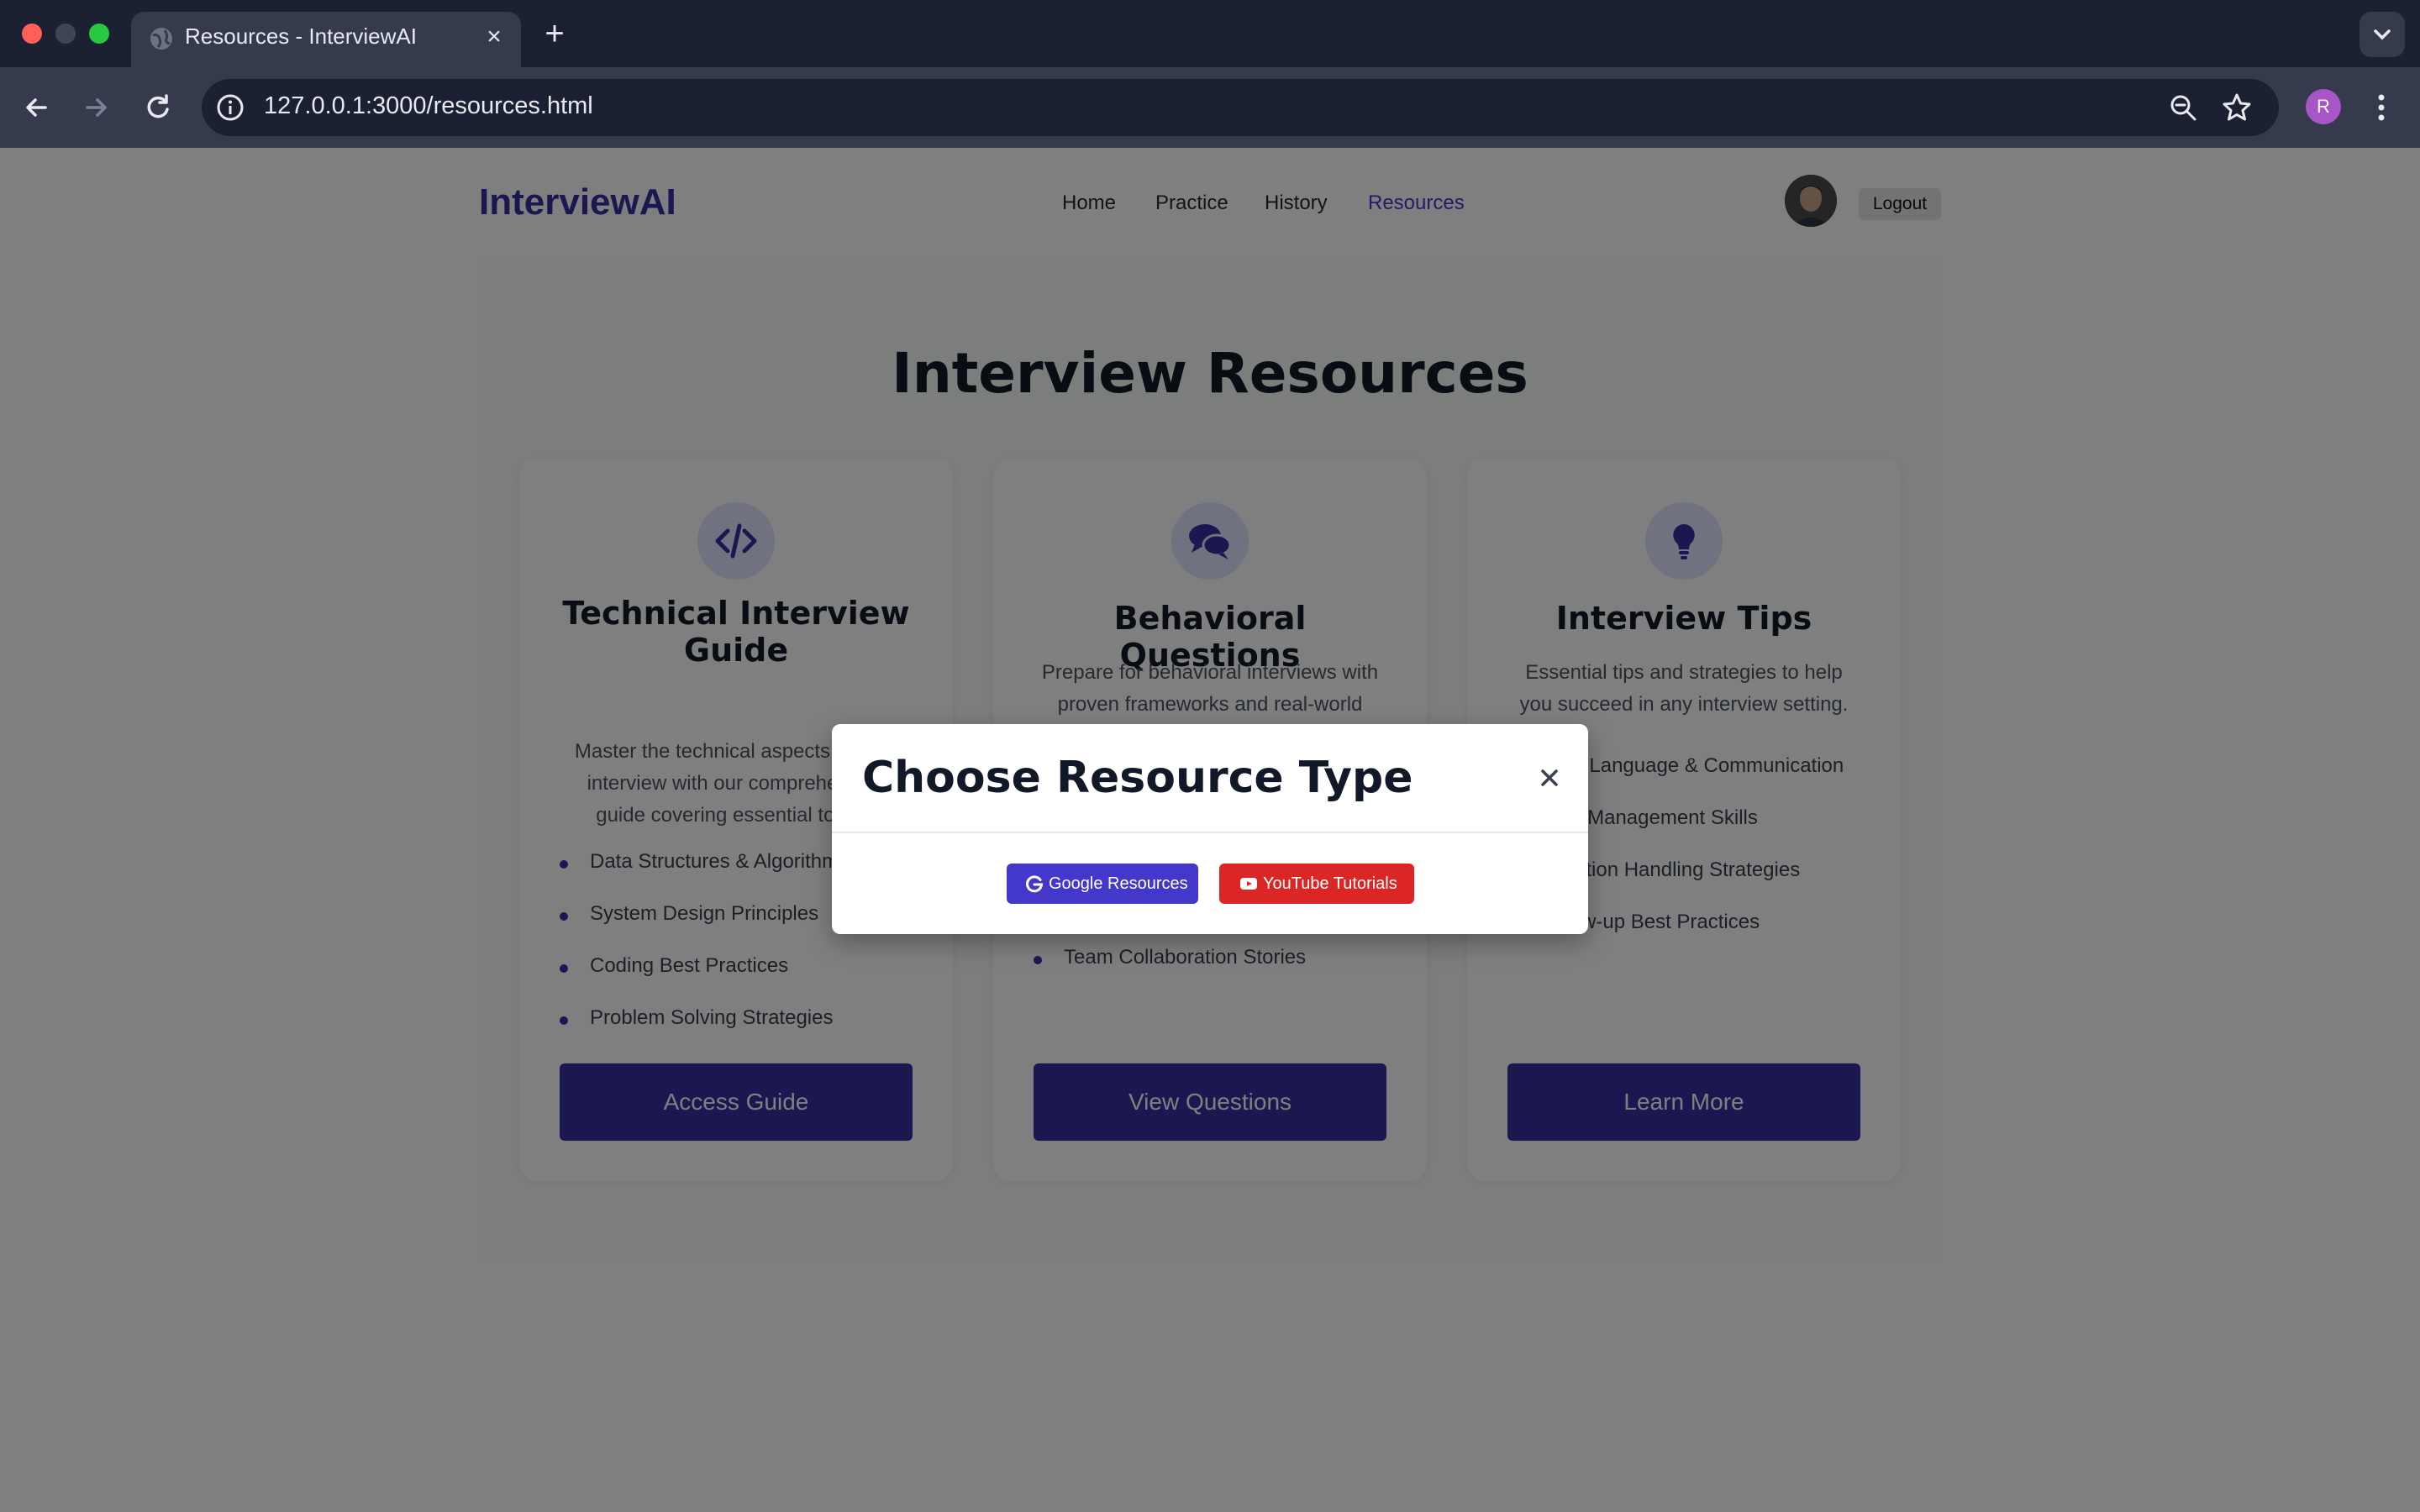 The image size is (2420, 1512). I want to click on forward-arrow-icon, so click(96, 107).